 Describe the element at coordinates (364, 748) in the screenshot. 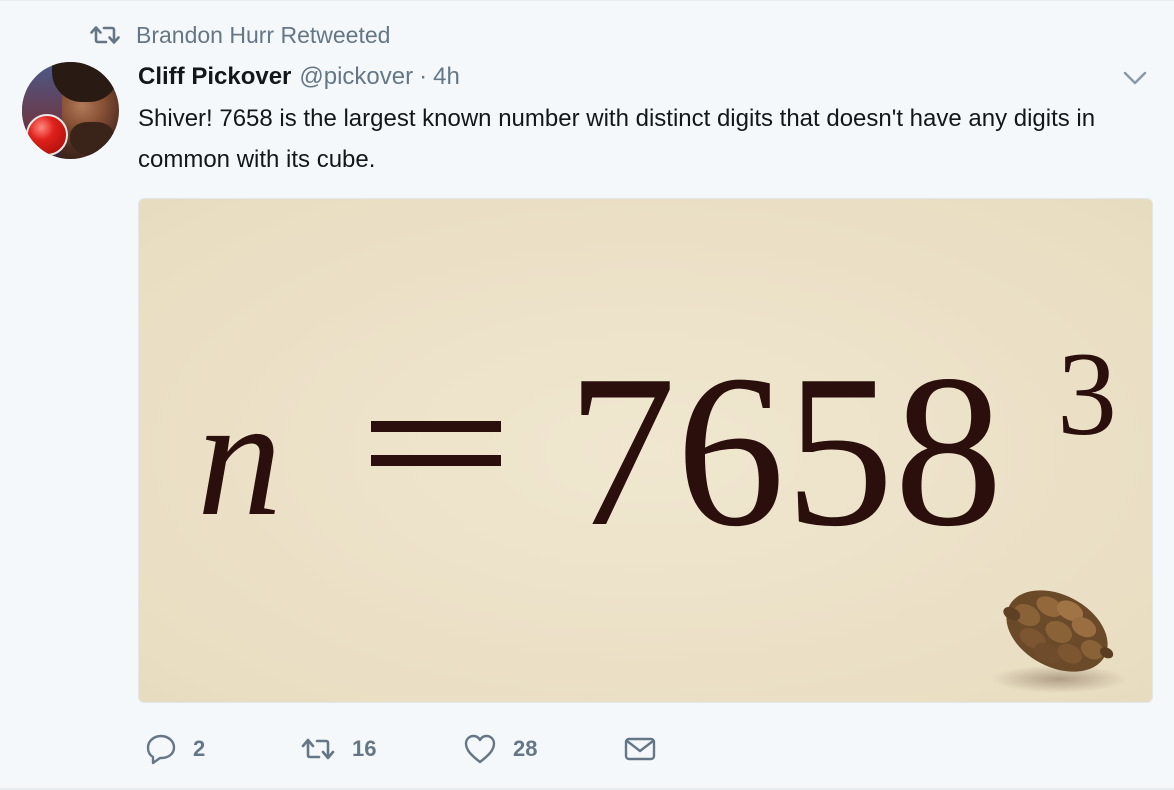

I see `retweet-count: 16` at that location.